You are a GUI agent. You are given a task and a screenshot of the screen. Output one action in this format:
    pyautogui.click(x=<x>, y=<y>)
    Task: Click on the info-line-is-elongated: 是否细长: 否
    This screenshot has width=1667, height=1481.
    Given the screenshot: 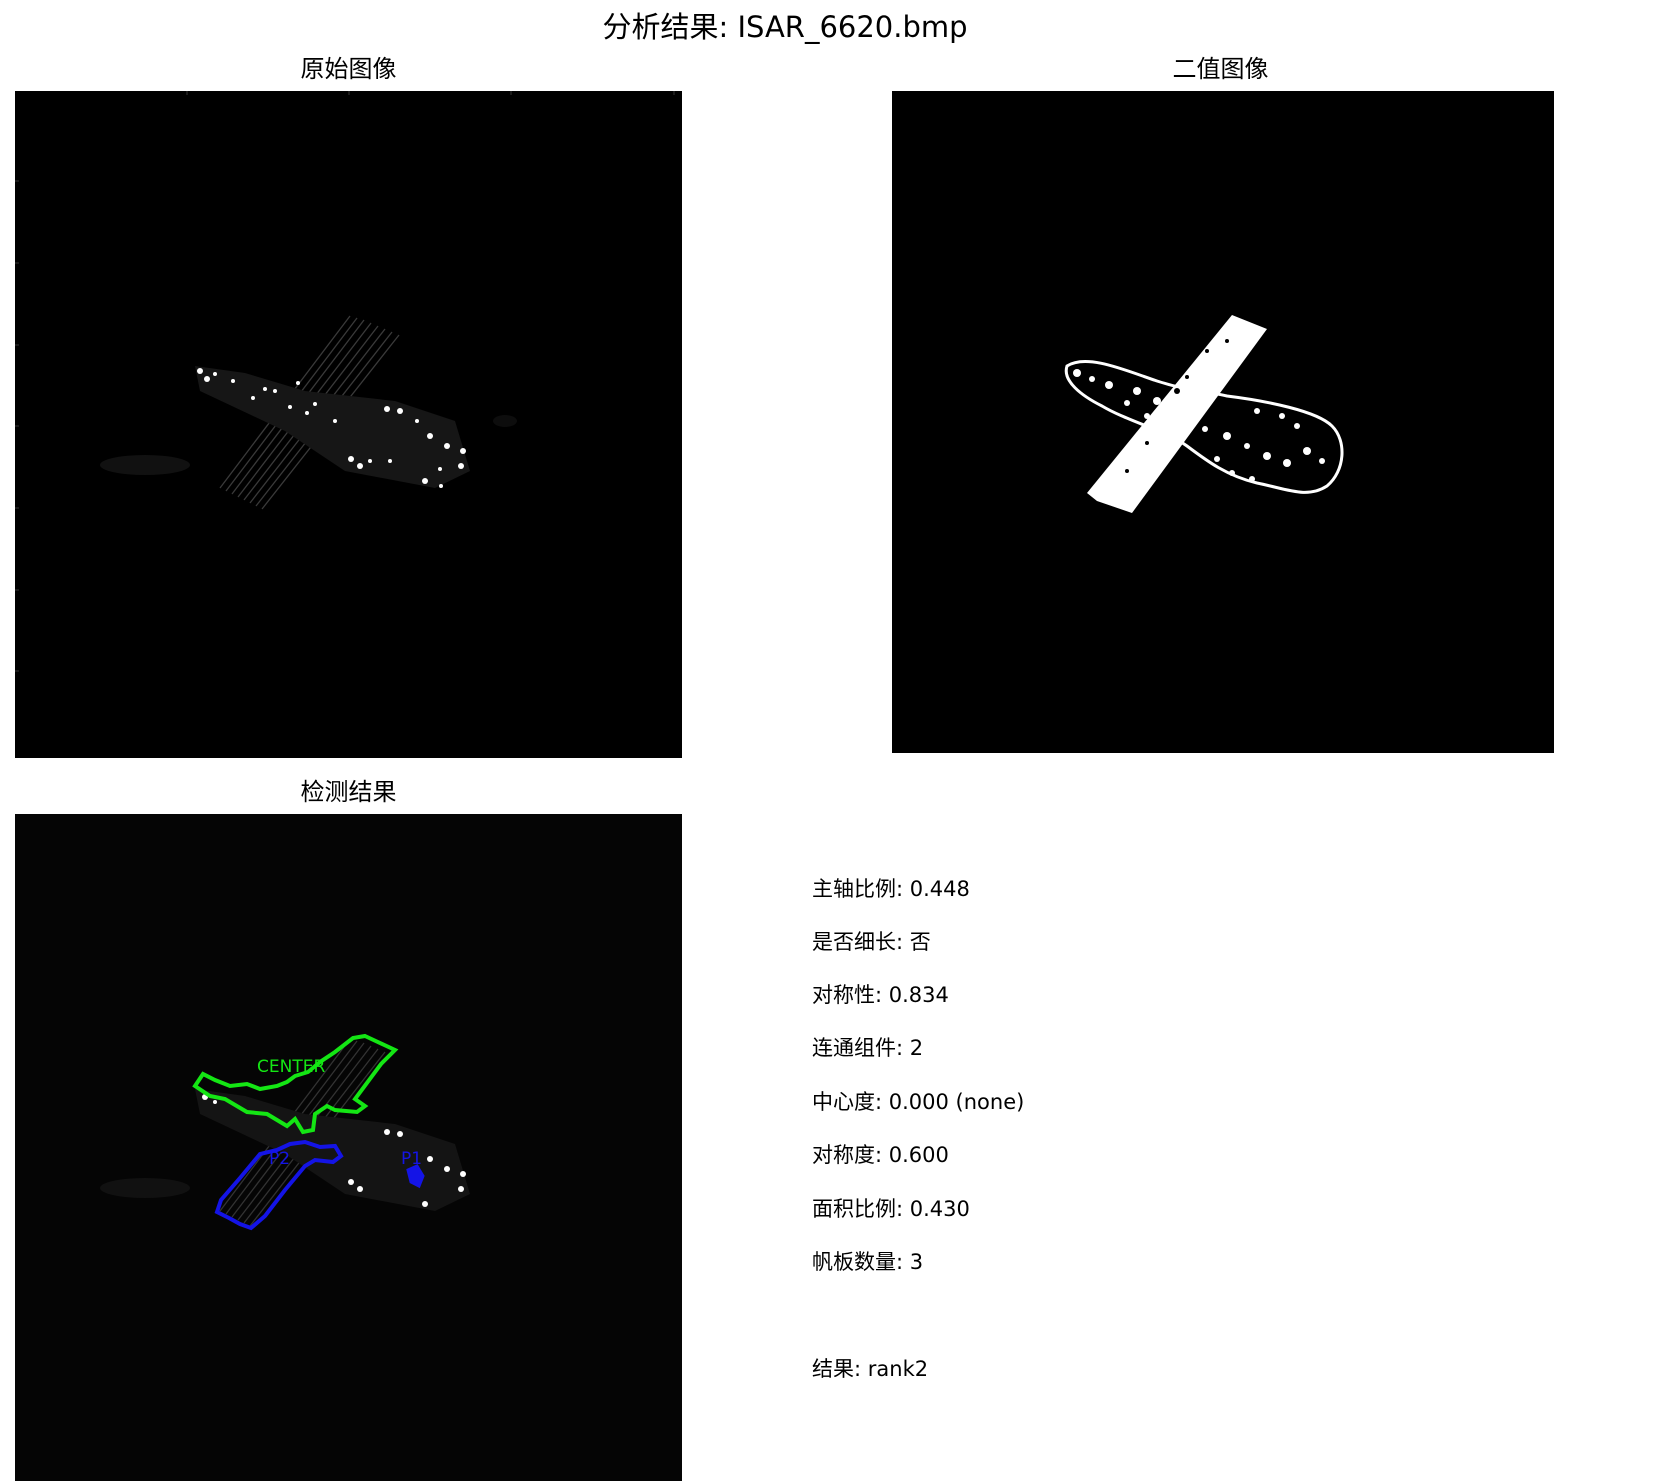 What is the action you would take?
    pyautogui.click(x=871, y=942)
    